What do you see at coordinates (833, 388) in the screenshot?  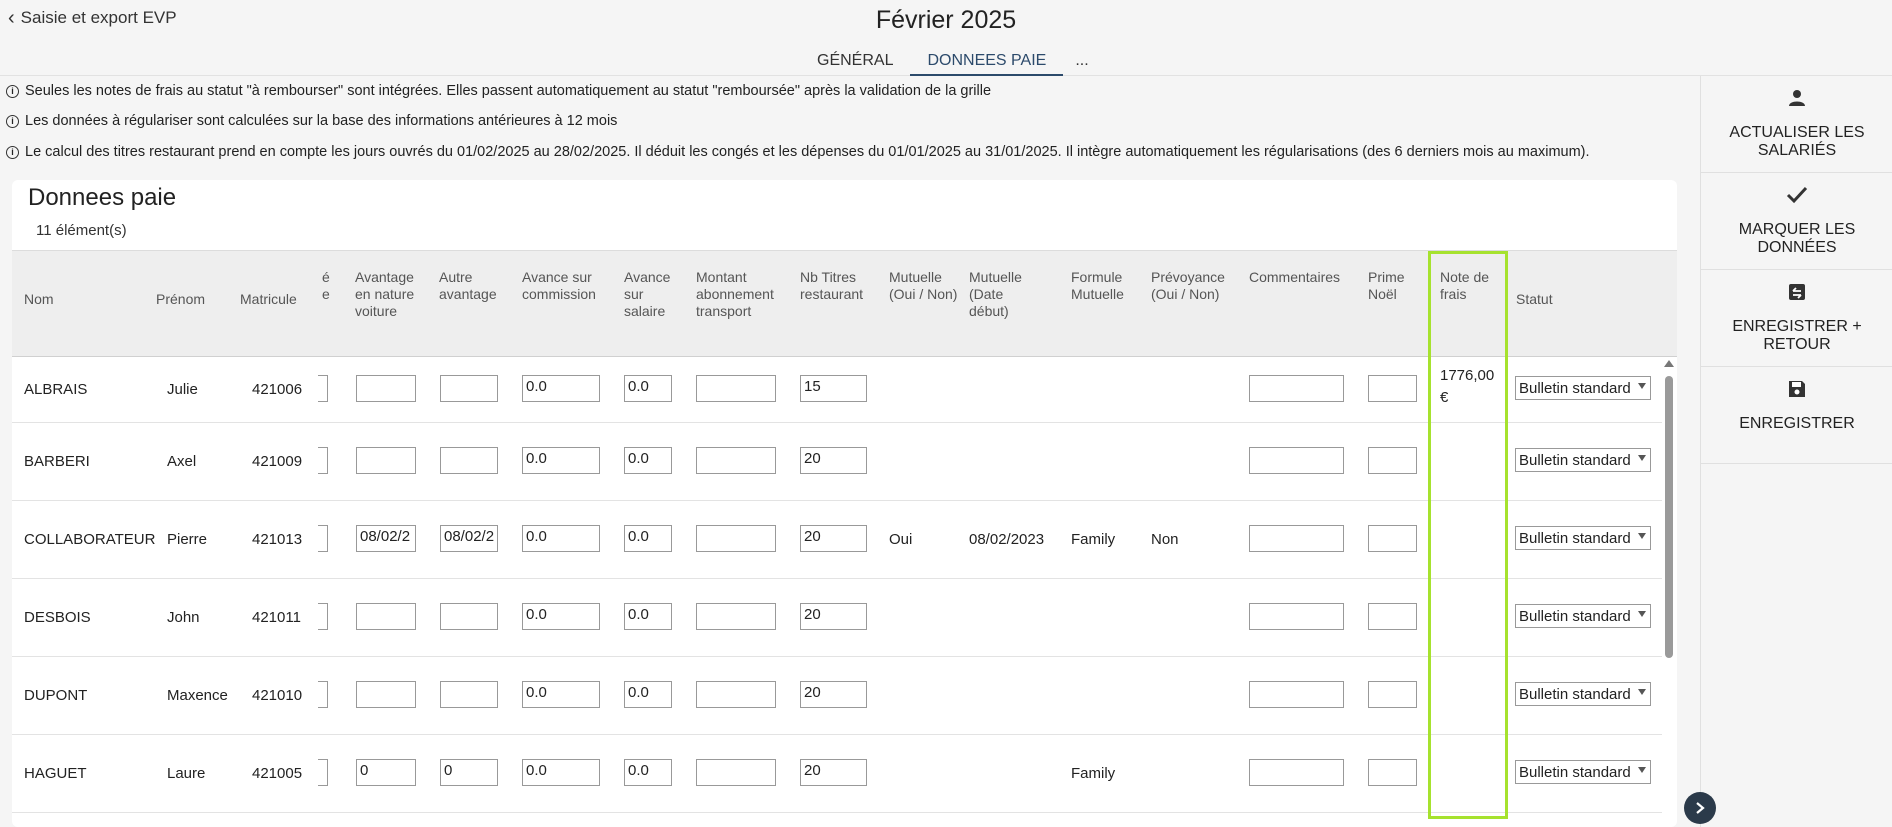 I see `titres-restaurant-input: 15` at bounding box center [833, 388].